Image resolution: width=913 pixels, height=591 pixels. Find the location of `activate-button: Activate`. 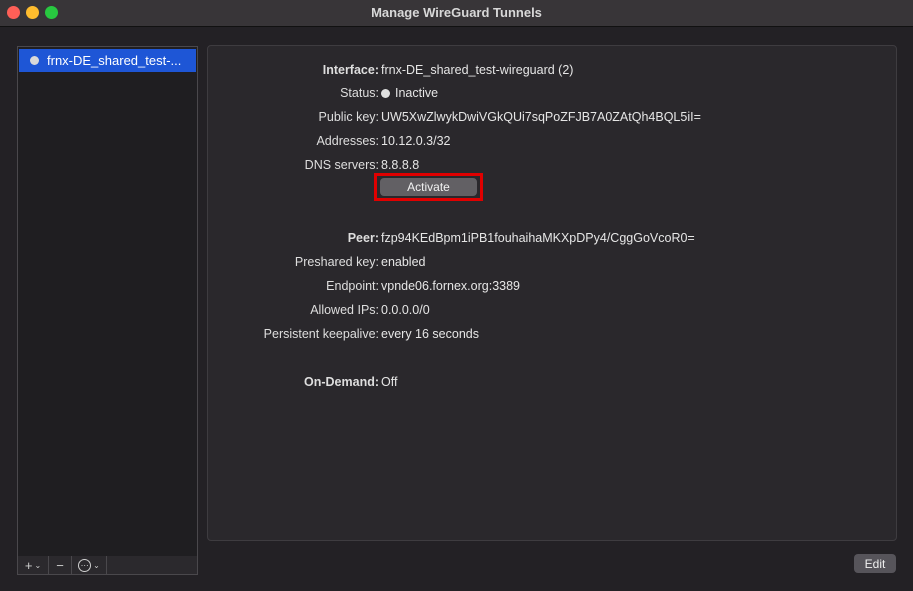

activate-button: Activate is located at coordinates (428, 187).